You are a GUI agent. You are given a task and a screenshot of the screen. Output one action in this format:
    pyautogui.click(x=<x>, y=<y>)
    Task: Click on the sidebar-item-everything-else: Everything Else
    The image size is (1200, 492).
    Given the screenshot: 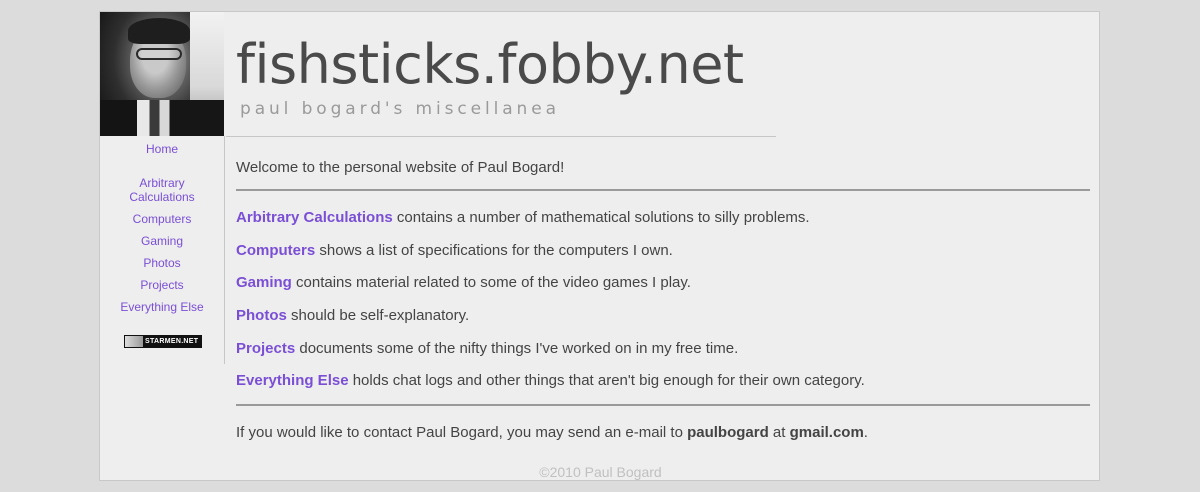 What is the action you would take?
    pyautogui.click(x=162, y=307)
    